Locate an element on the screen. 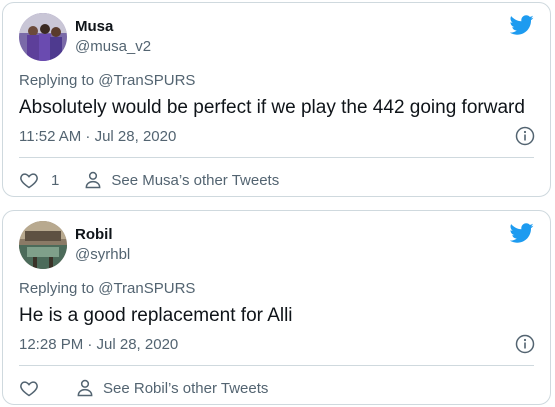  display-name: Musa is located at coordinates (94, 26).